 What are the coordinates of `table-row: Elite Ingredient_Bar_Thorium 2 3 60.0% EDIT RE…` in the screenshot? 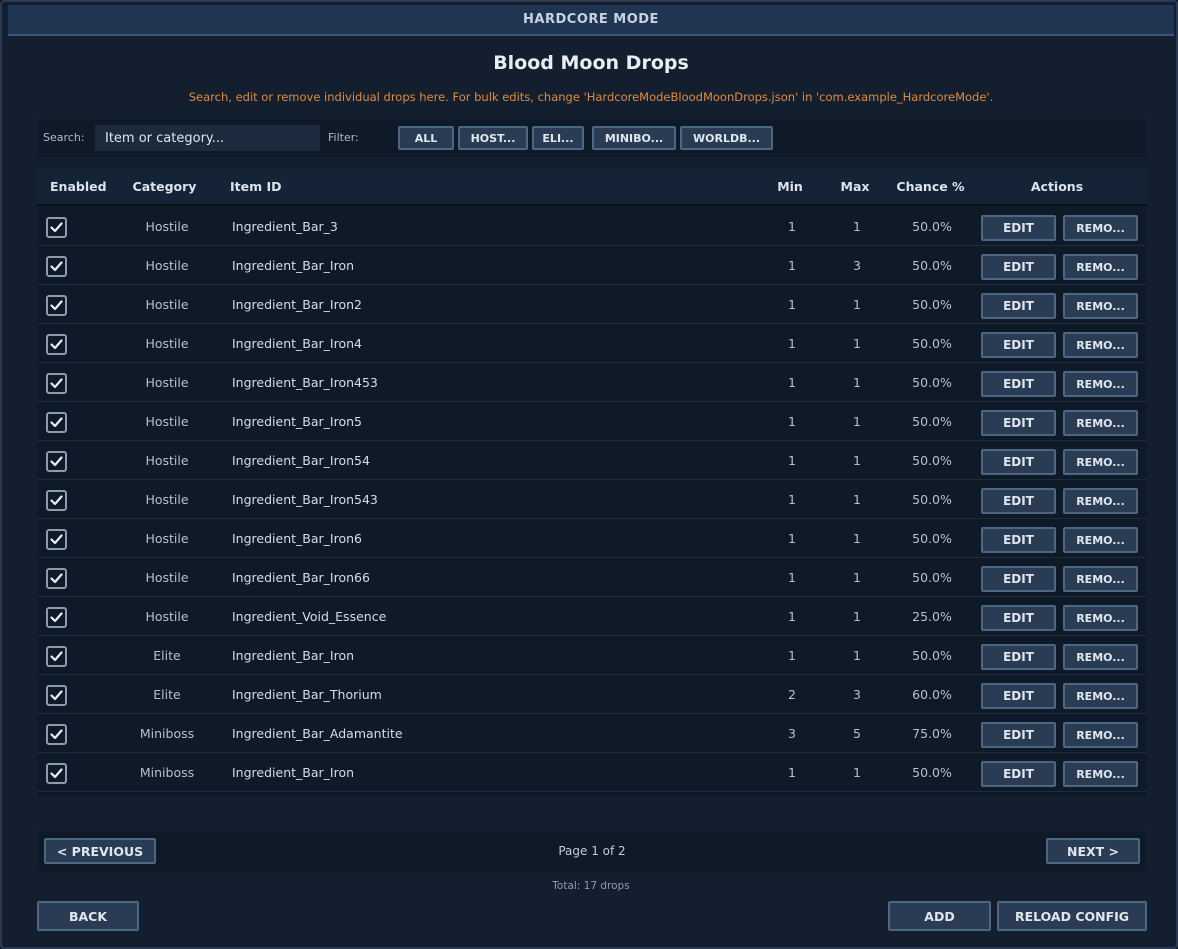 It's located at (592, 695).